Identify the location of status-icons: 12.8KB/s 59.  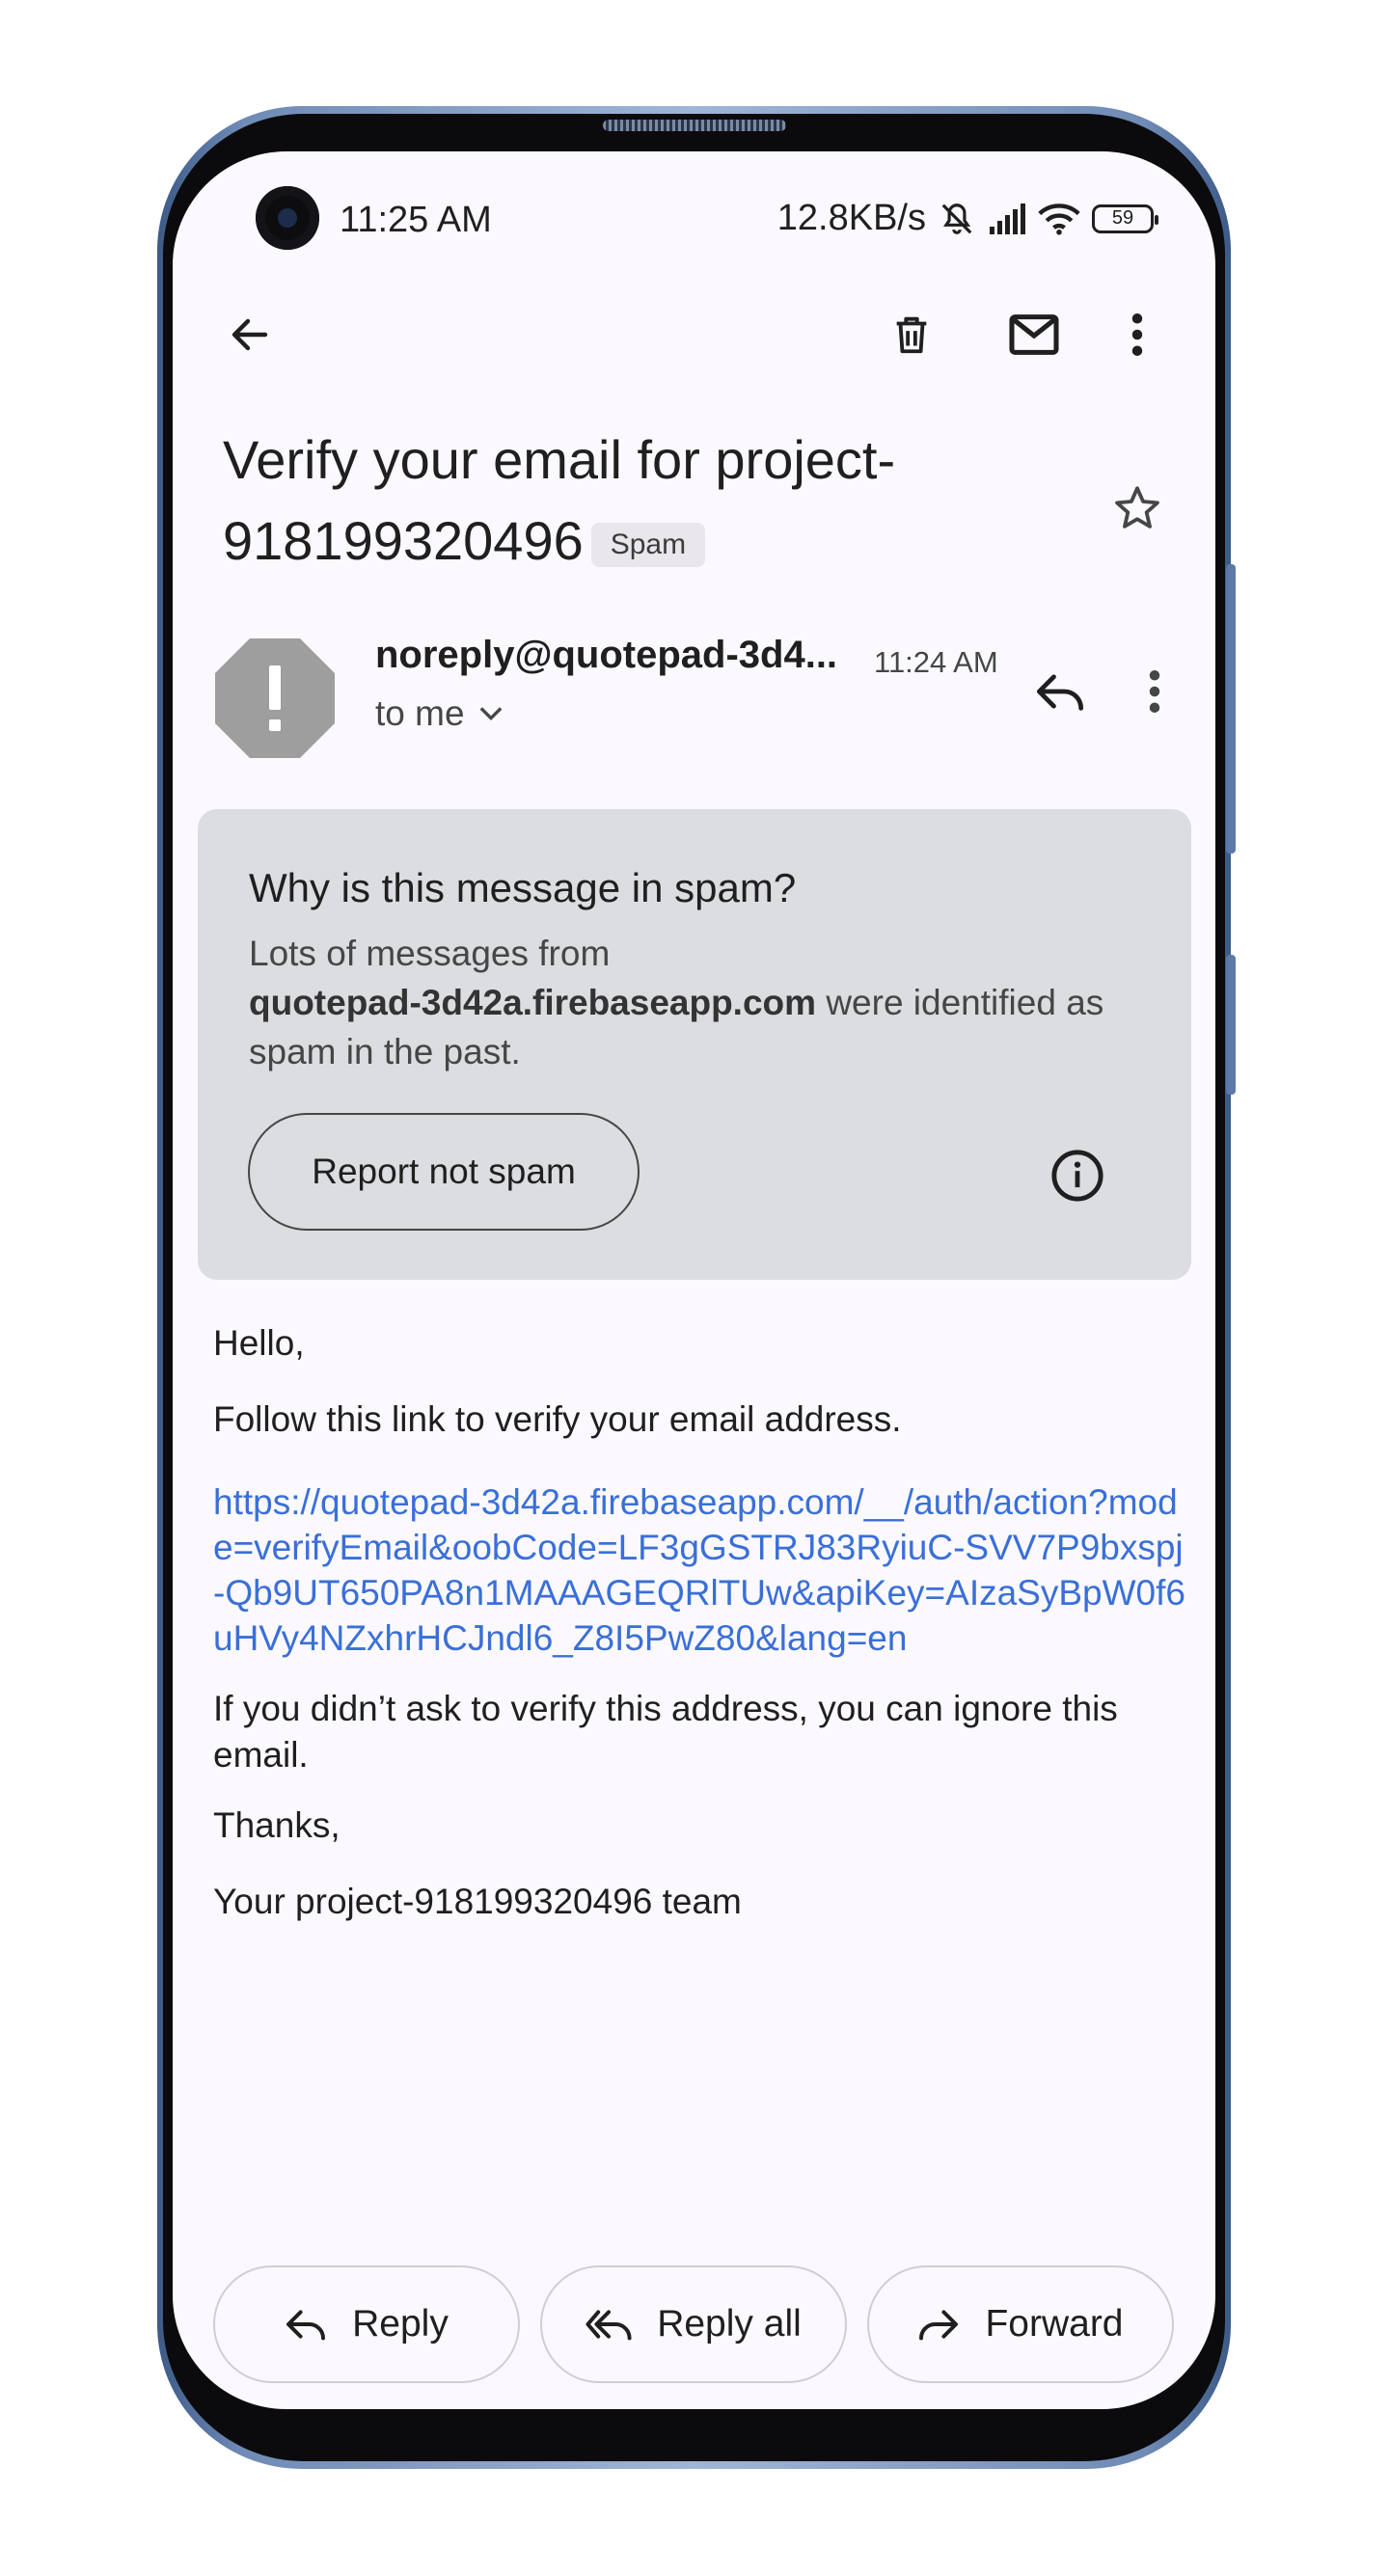
(967, 218).